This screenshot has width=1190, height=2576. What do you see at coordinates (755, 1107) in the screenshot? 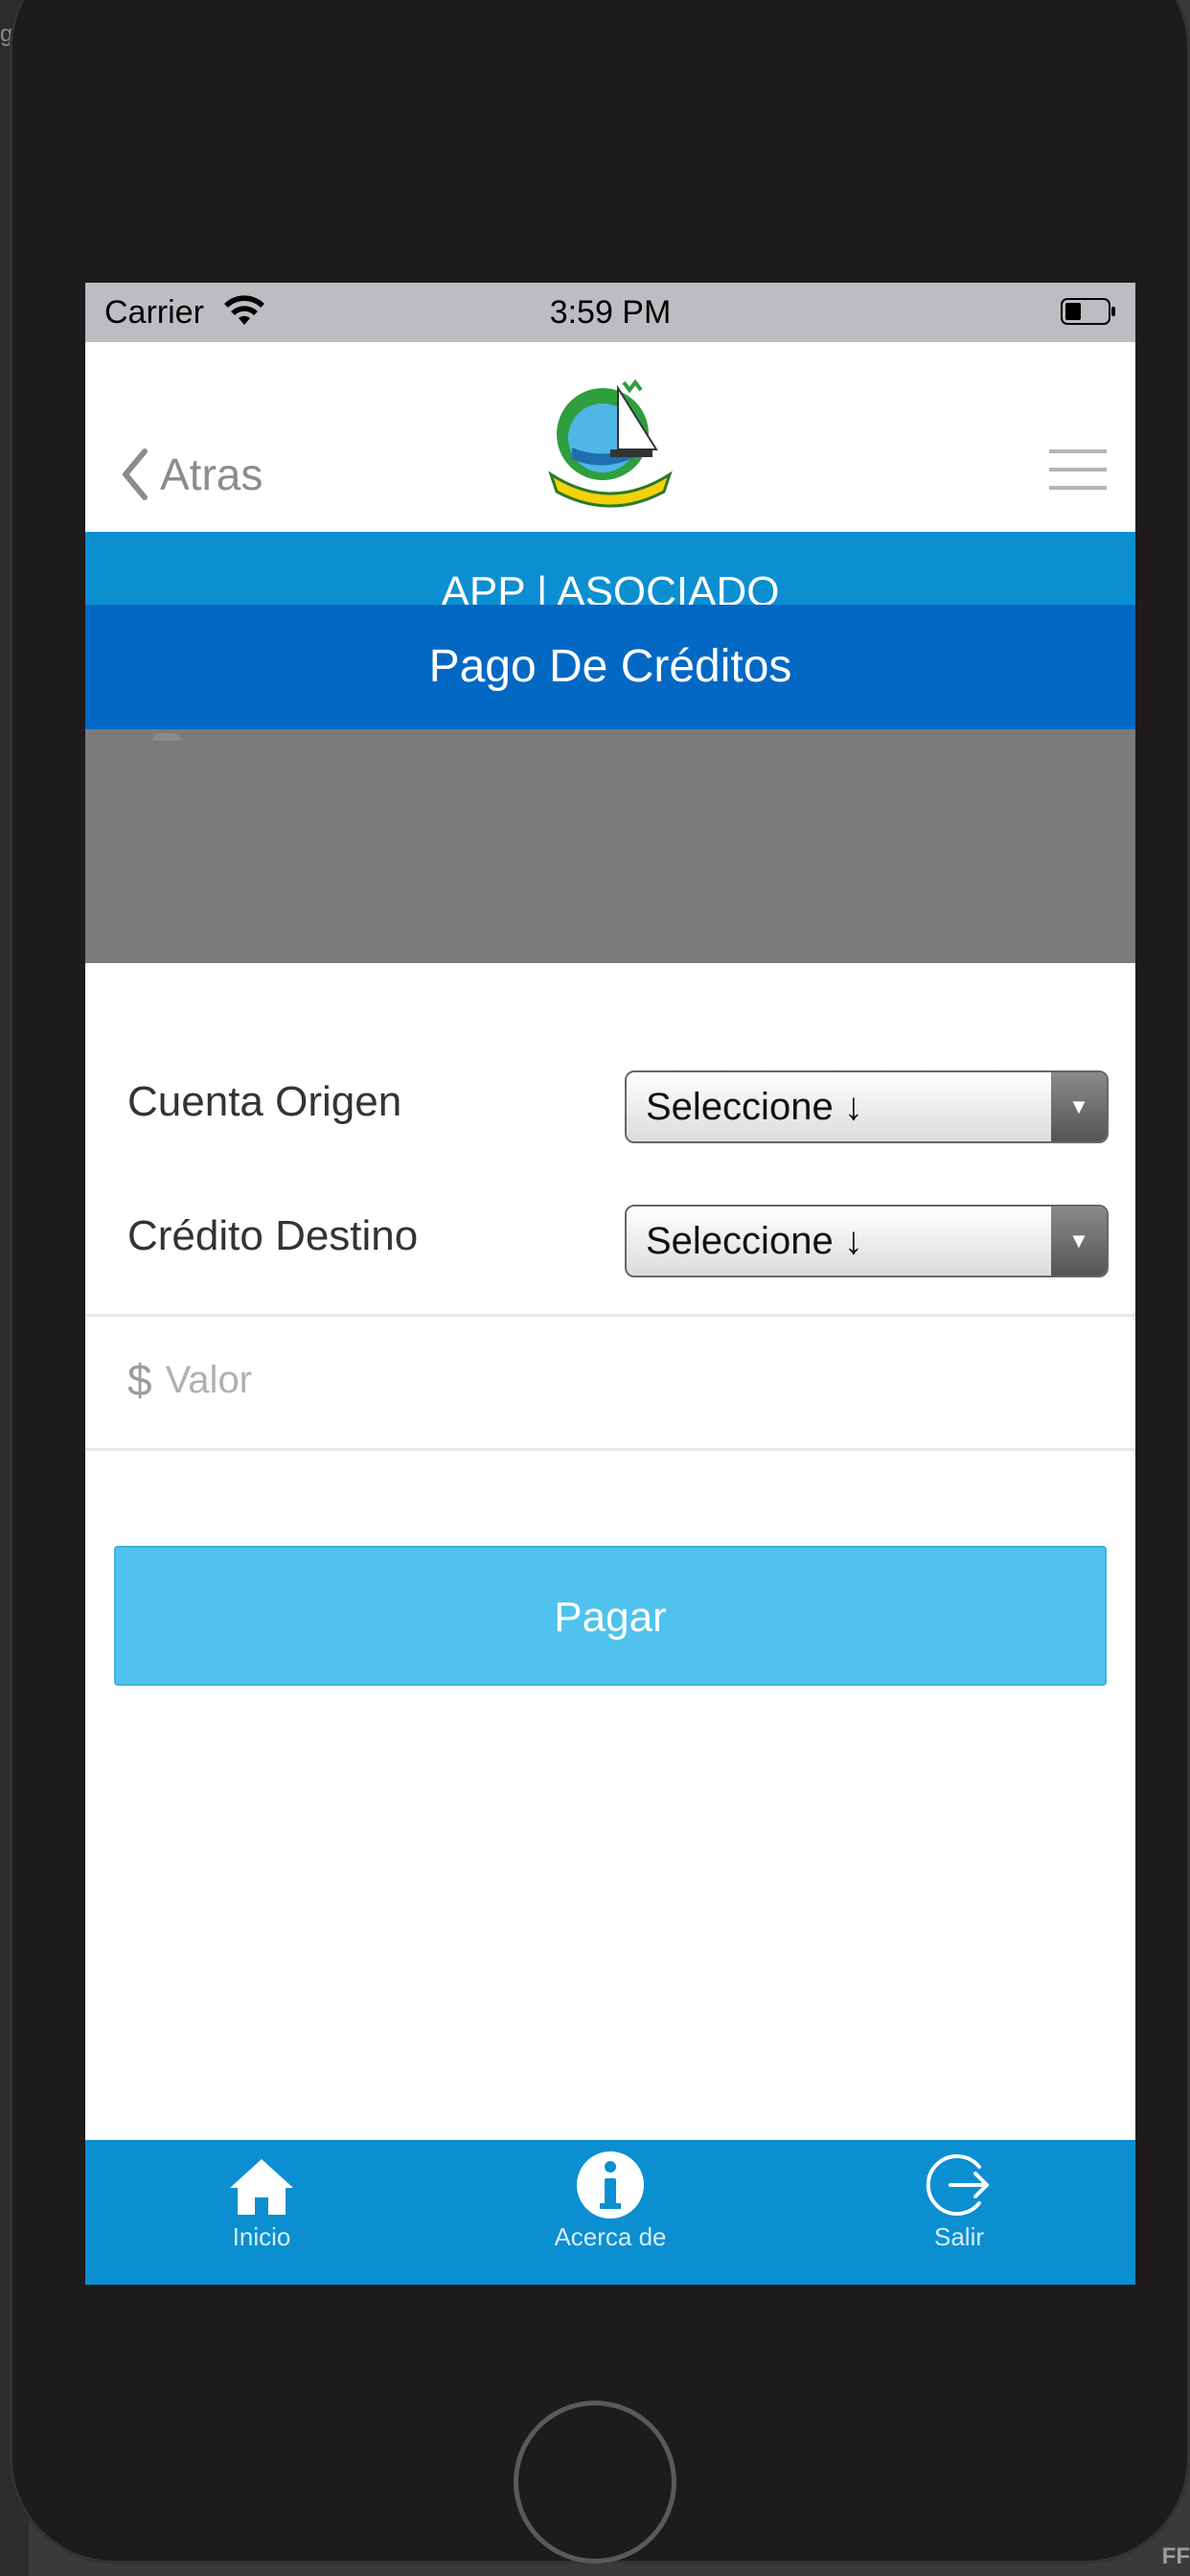
I see `origin-account-select-value: Seleccione ↓` at bounding box center [755, 1107].